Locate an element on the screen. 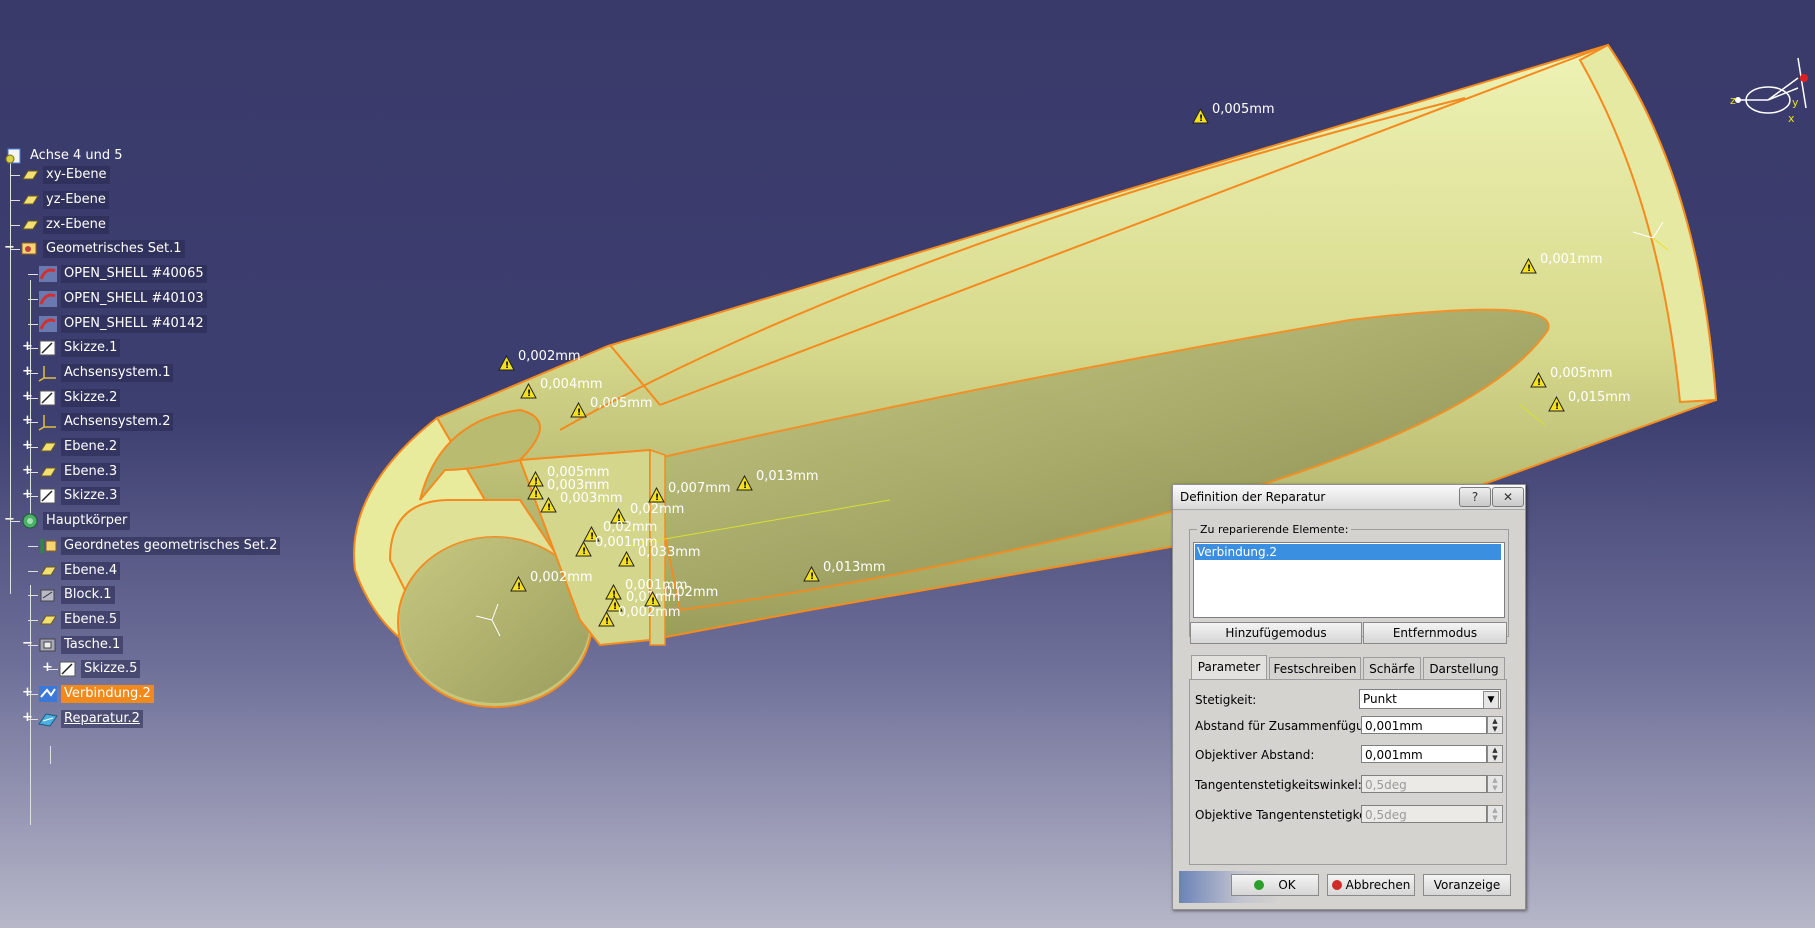 The image size is (1815, 928). tree-item-label: Skizze.1 is located at coordinates (91, 348).